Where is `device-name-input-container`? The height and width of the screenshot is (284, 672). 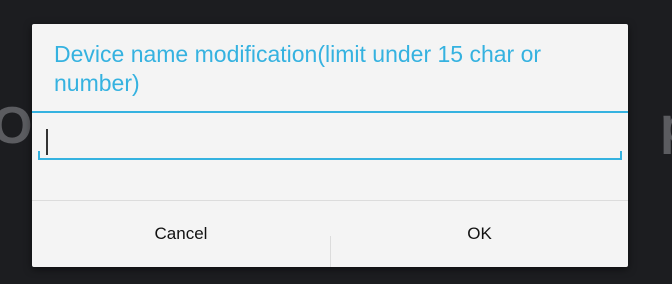
device-name-input-container is located at coordinates (330, 140).